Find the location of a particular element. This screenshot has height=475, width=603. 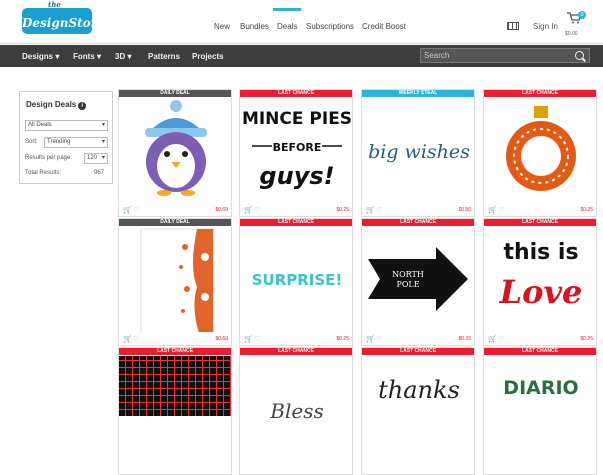

this-is-love-artwork: this is Love is located at coordinates (541, 275).